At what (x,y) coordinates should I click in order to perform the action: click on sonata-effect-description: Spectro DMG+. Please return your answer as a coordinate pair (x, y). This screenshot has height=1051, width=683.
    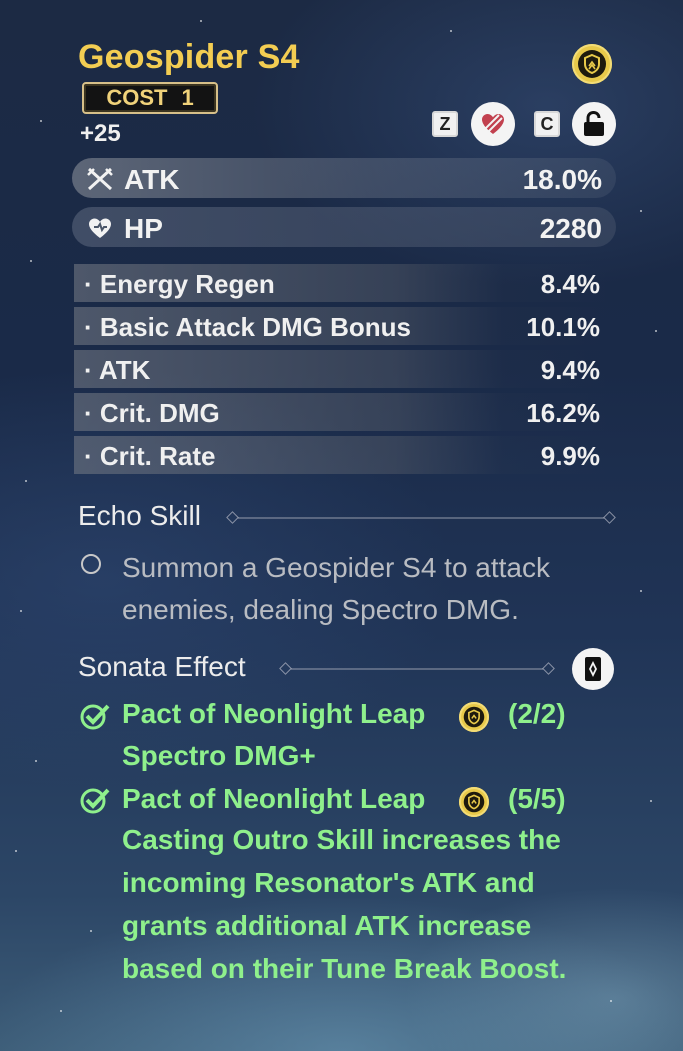
    Looking at the image, I should click on (219, 755).